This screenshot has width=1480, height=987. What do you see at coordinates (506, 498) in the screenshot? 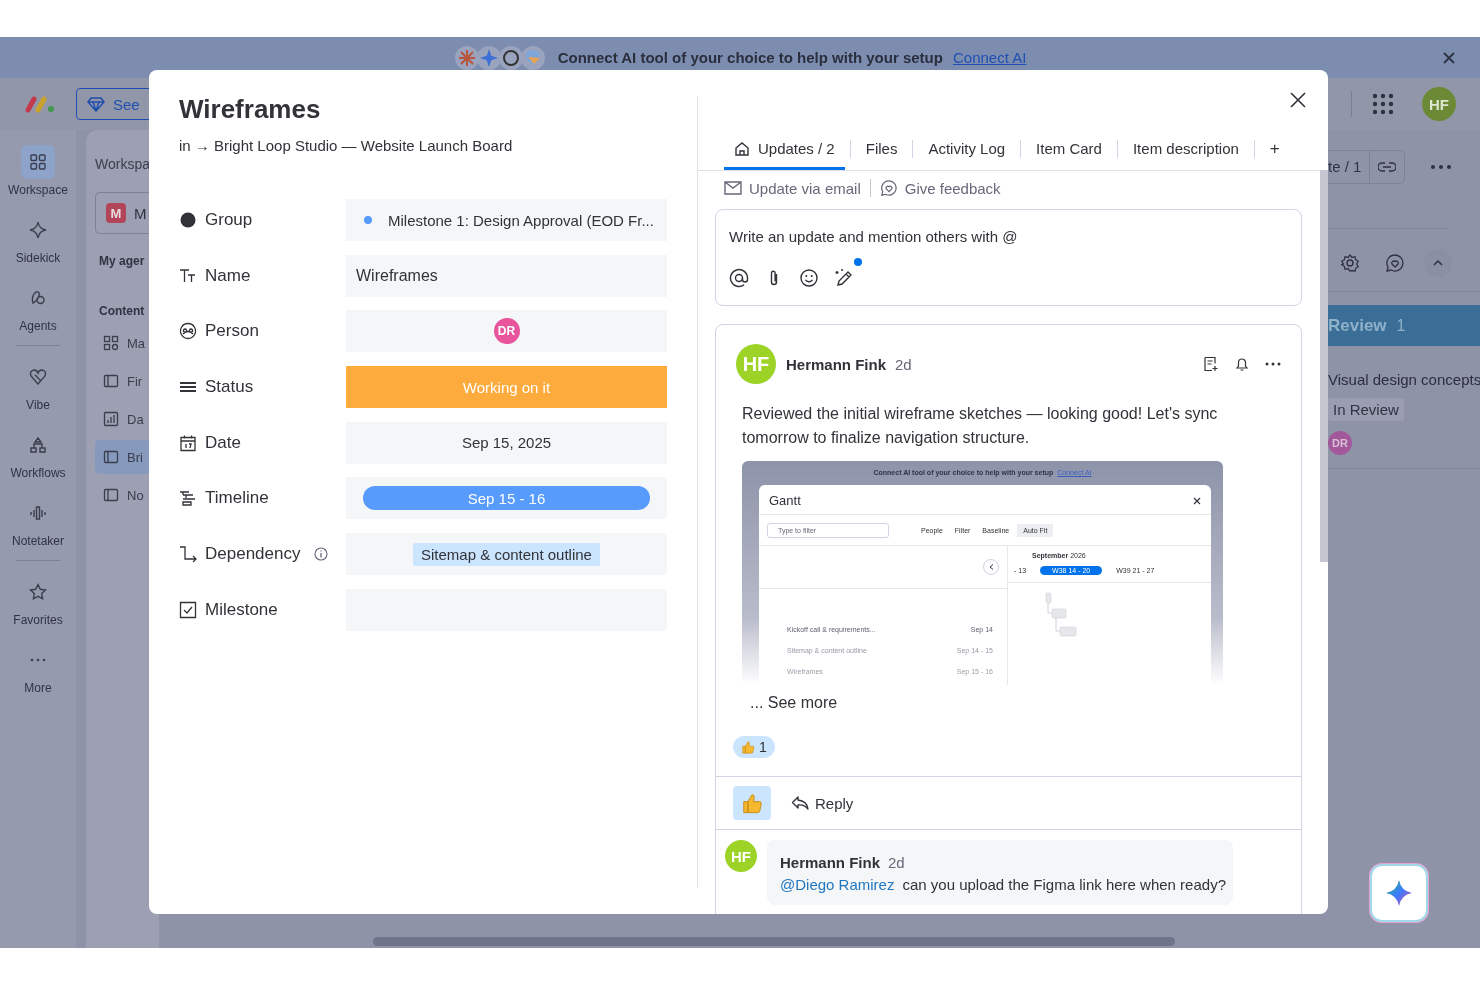
I see `timeline-field: Sep 15 - 16` at bounding box center [506, 498].